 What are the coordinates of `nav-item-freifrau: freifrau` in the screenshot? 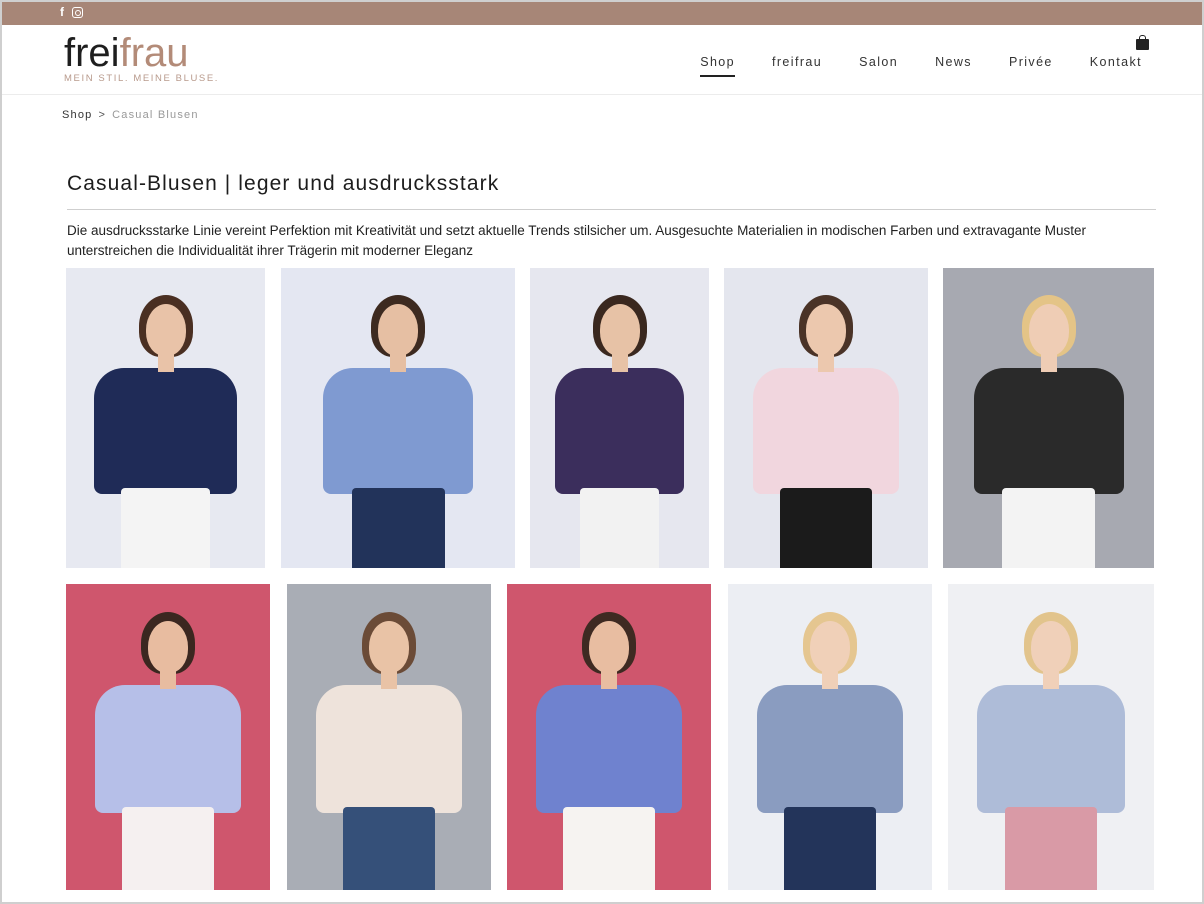 It's located at (797, 66).